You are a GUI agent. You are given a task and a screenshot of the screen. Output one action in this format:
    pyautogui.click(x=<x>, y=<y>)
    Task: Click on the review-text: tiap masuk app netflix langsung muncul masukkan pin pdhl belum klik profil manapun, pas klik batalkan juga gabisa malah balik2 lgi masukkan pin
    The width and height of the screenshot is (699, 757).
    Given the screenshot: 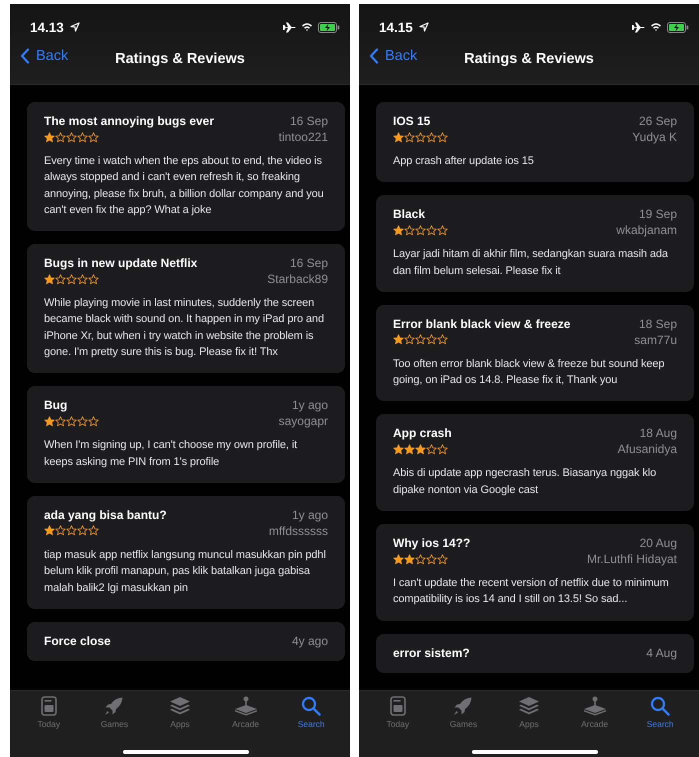 What is the action you would take?
    pyautogui.click(x=185, y=572)
    